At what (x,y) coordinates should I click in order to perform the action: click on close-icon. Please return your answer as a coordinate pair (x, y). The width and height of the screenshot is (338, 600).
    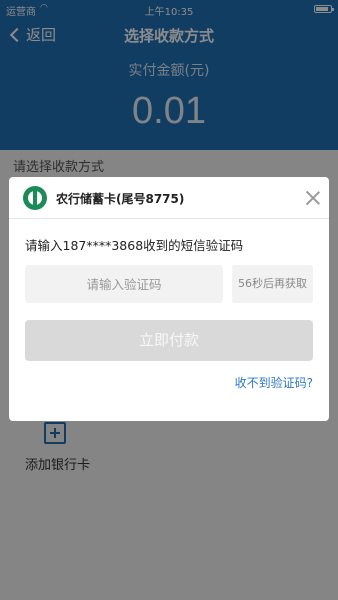
    Looking at the image, I should click on (313, 198).